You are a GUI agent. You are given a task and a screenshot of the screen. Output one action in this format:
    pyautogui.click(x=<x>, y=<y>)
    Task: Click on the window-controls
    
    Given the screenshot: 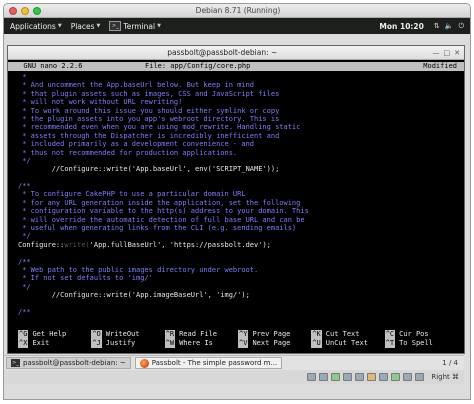 What is the action you would take?
    pyautogui.click(x=25, y=10)
    